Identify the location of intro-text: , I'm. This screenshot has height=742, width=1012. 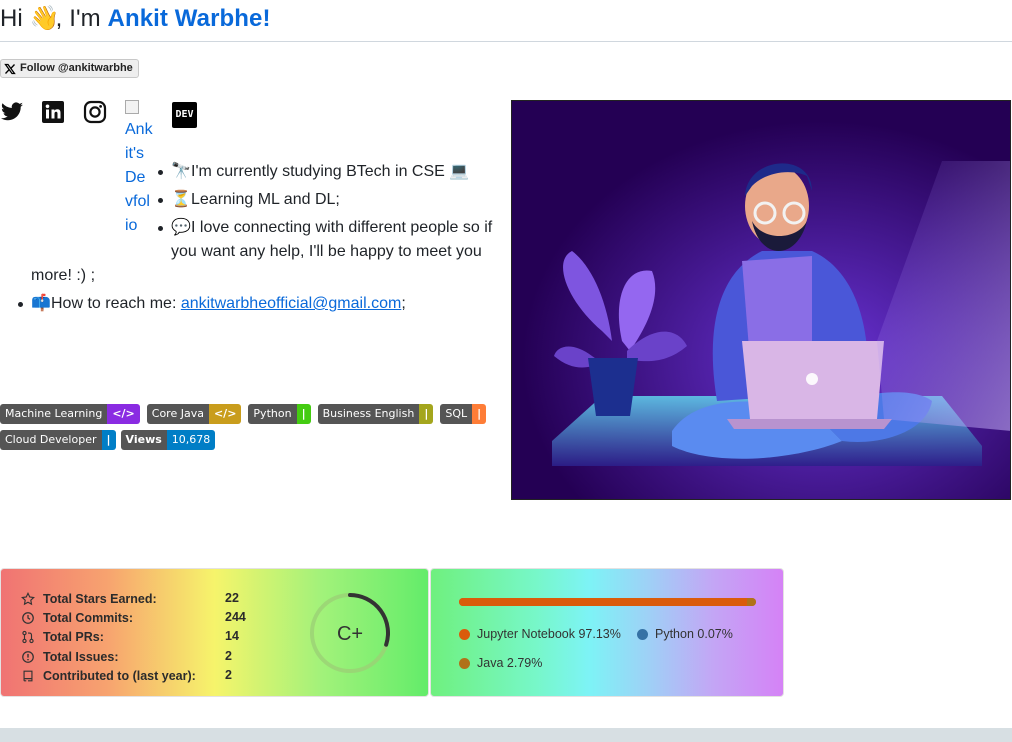
(78, 18).